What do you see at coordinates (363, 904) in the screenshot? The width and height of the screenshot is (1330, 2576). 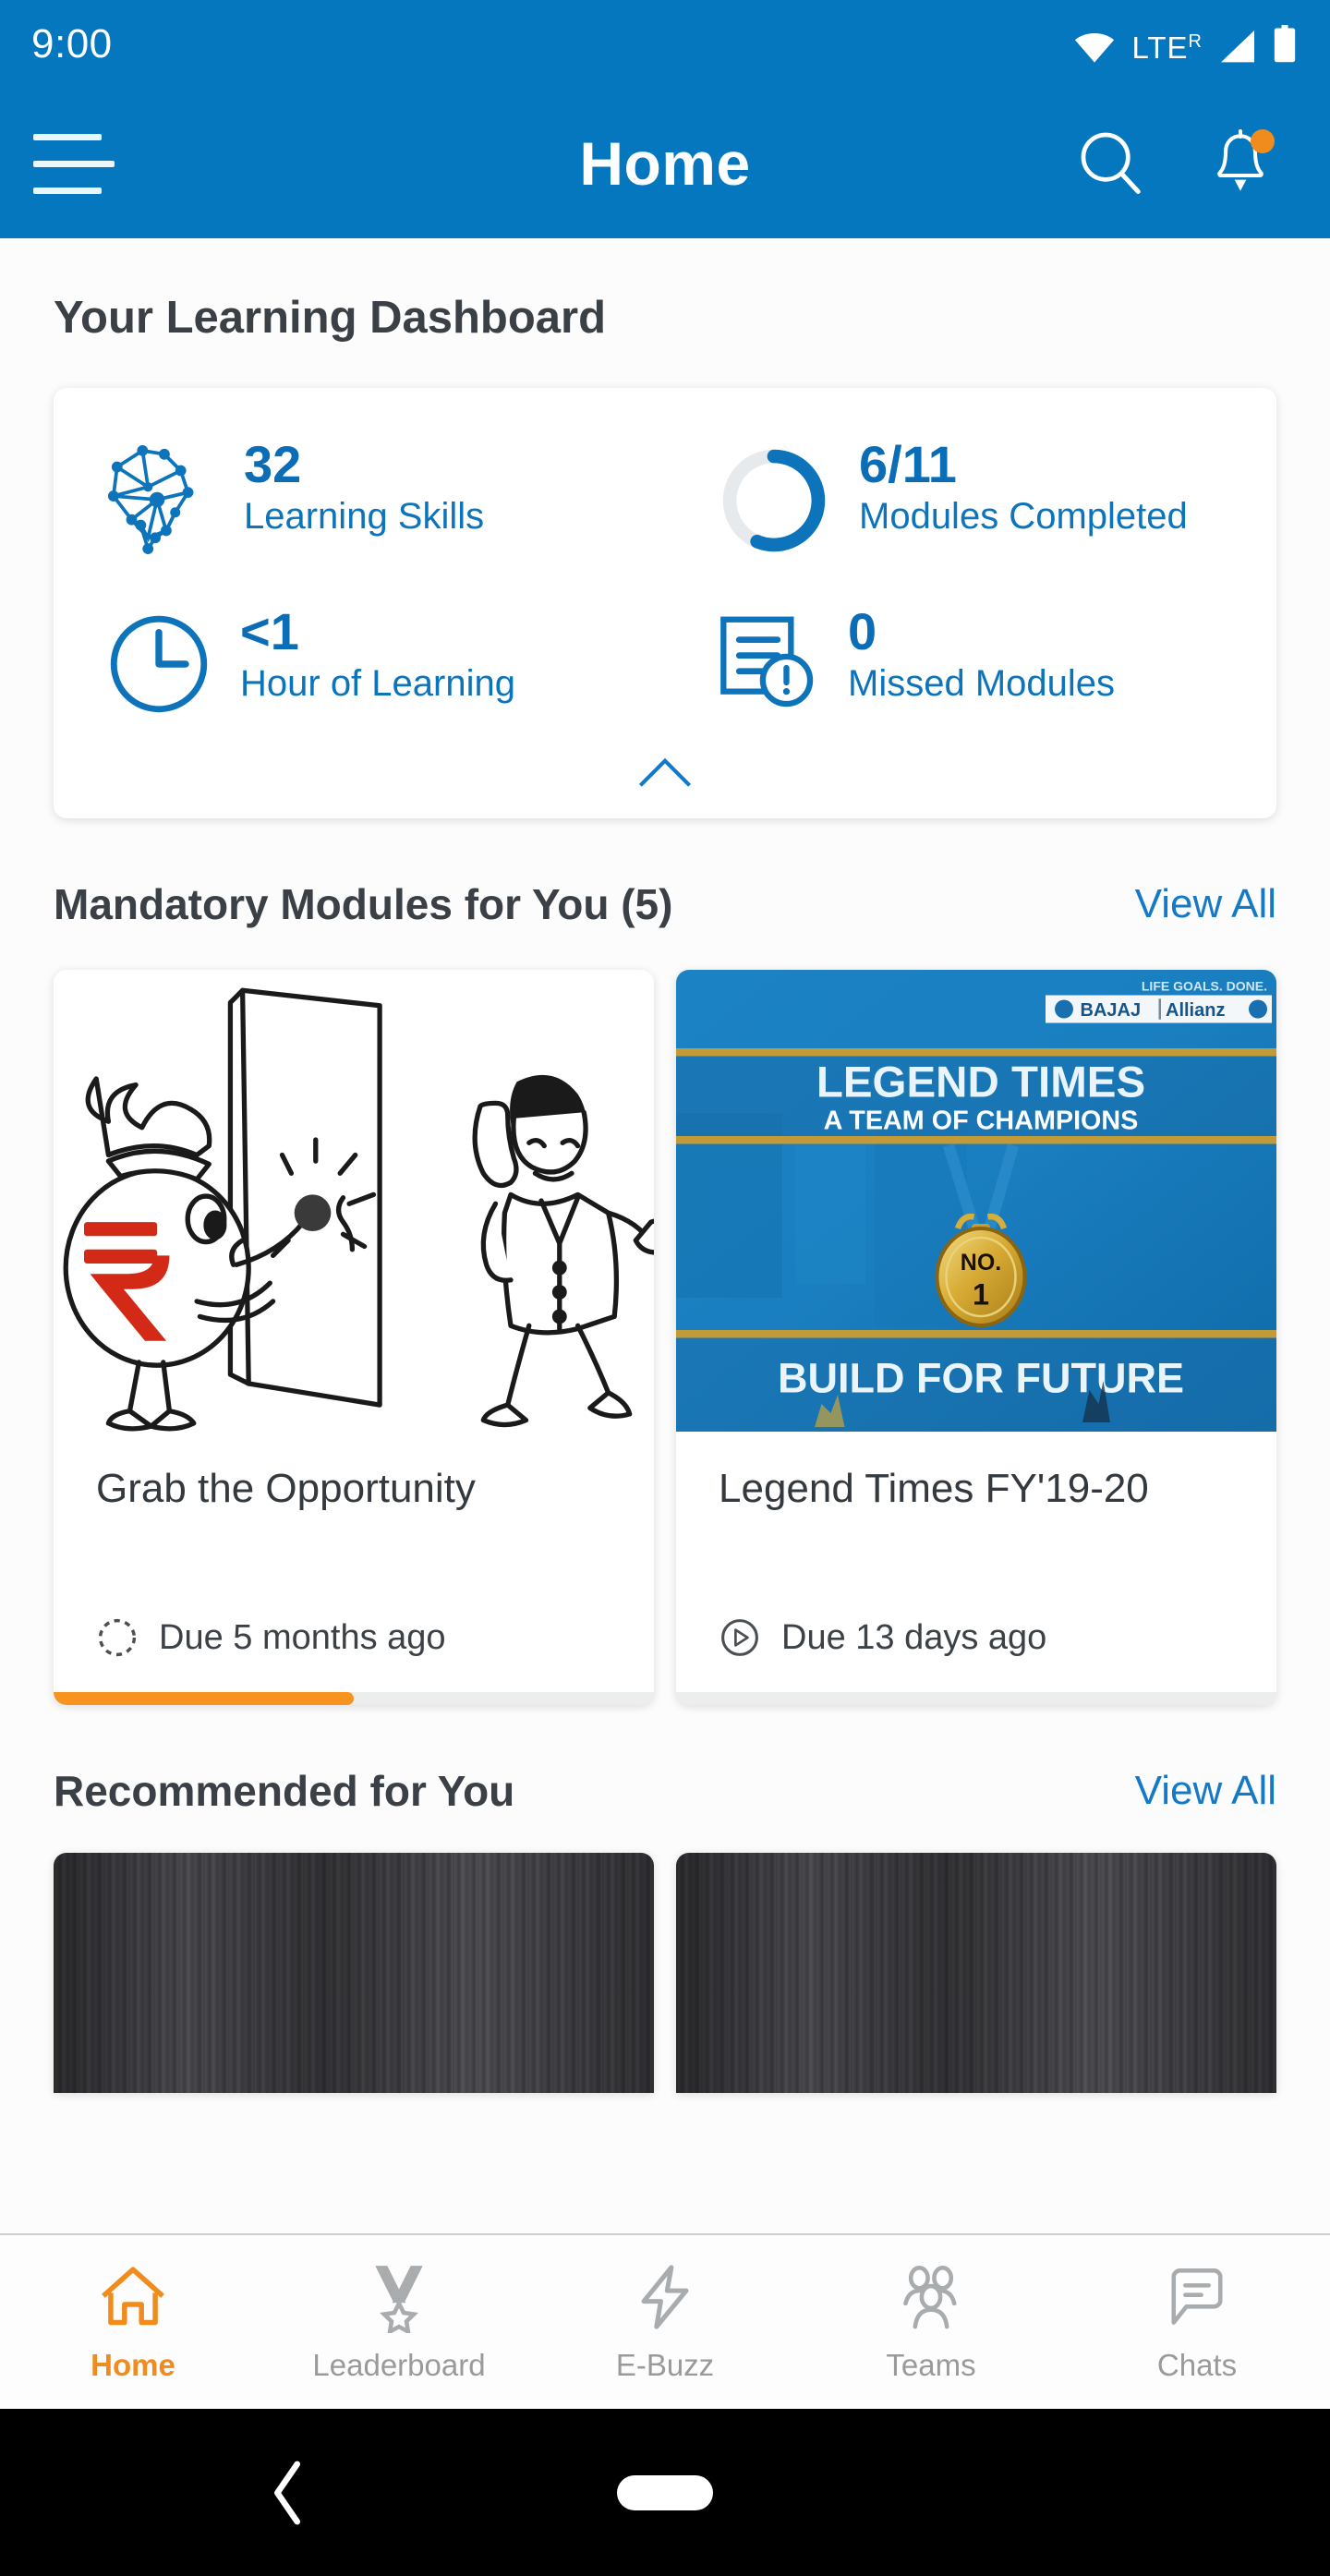 I see `section-title: Mandatory Modules for You (5)` at bounding box center [363, 904].